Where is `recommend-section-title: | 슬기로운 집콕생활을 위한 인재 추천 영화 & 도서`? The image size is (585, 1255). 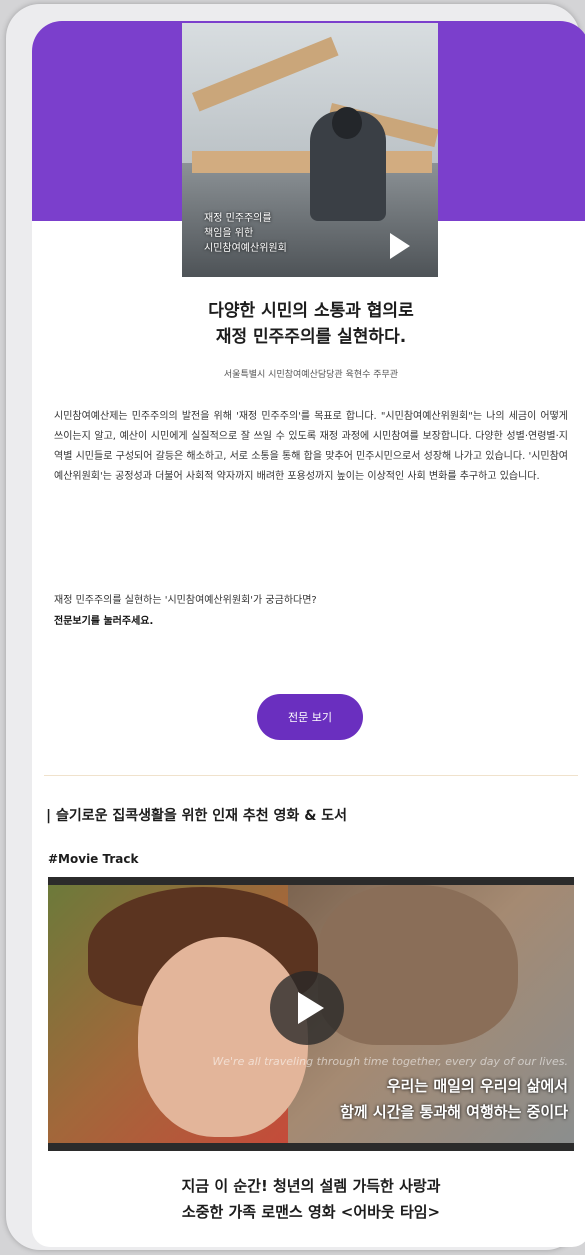
recommend-section-title: | 슬기로운 집콕생활을 위한 인재 추천 영화 & 도서 is located at coordinates (197, 816).